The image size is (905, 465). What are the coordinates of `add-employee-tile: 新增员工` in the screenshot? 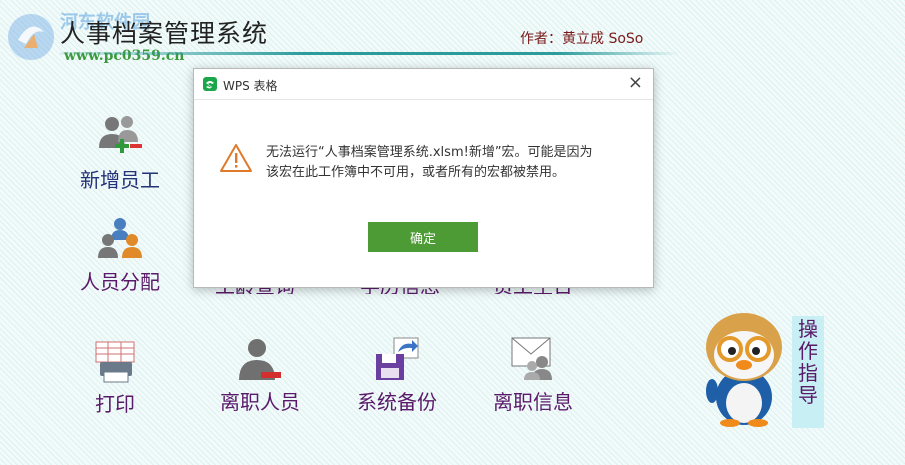 It's located at (120, 152).